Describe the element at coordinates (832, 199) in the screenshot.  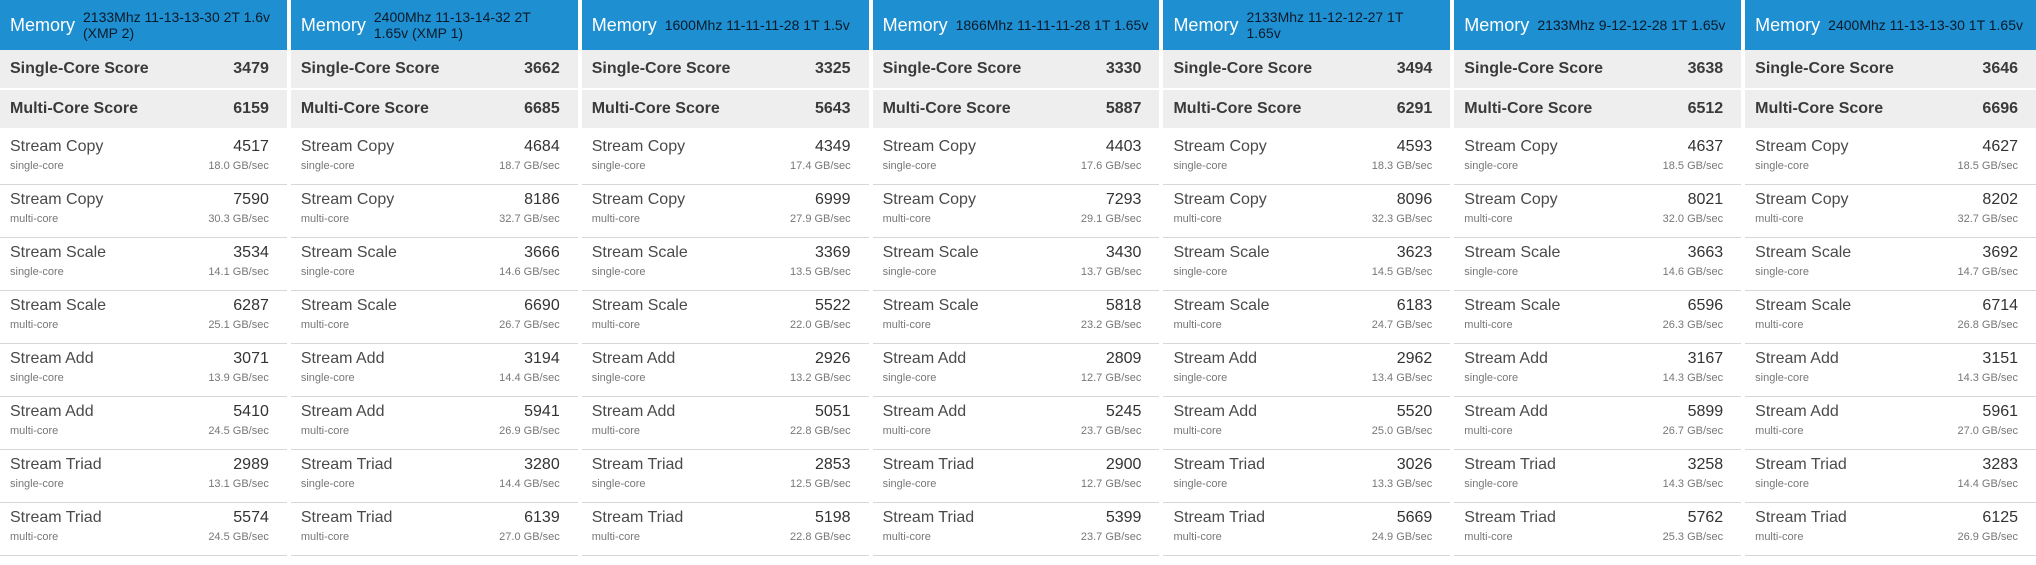
I see `test-score: 6999` at that location.